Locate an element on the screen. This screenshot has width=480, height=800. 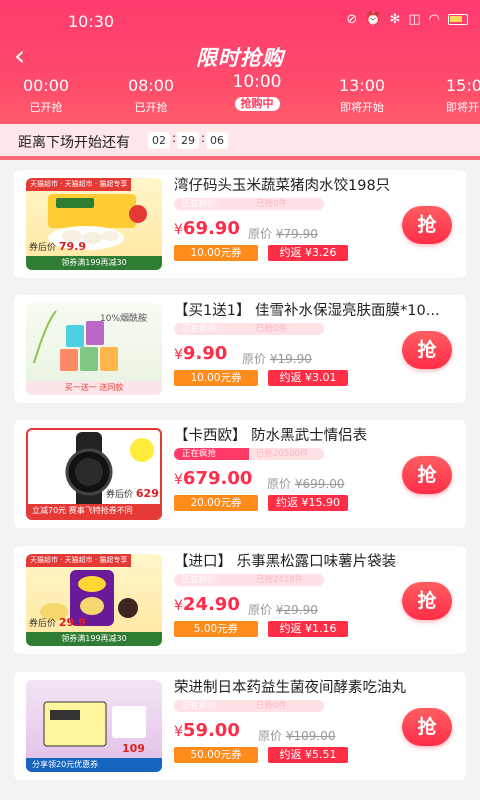
wifi-icon: ◠ is located at coordinates (434, 19).